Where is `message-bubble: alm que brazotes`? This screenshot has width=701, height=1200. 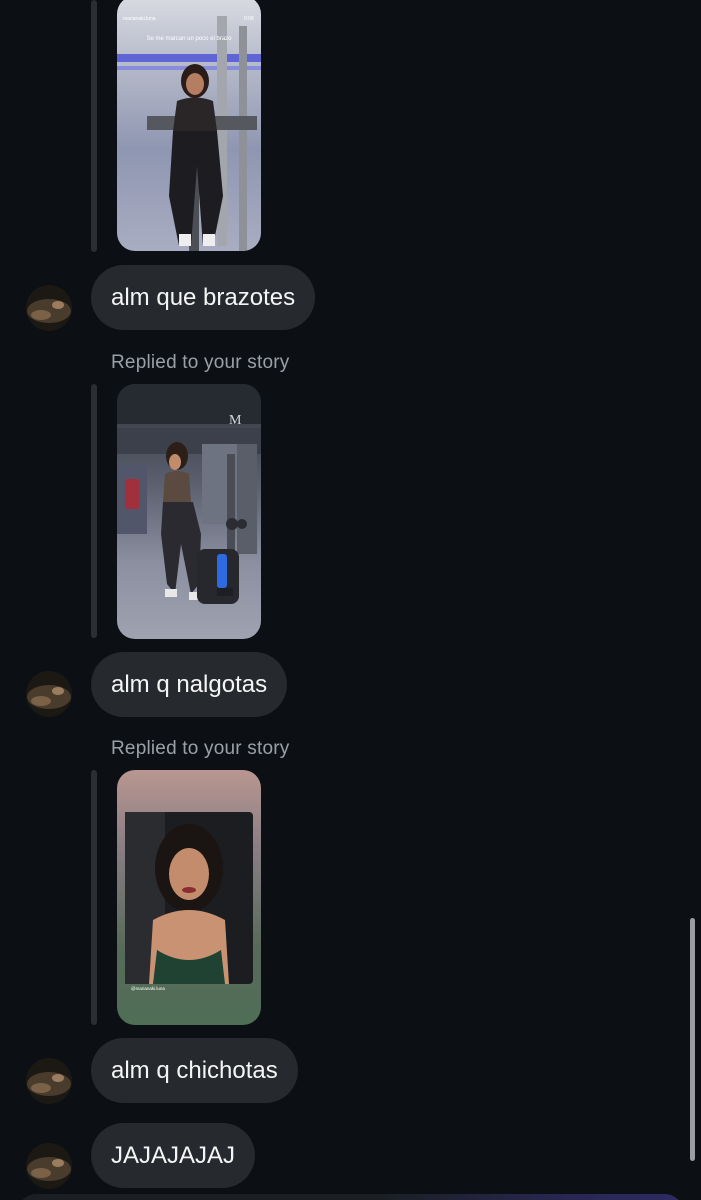
message-bubble: alm que brazotes is located at coordinates (203, 297).